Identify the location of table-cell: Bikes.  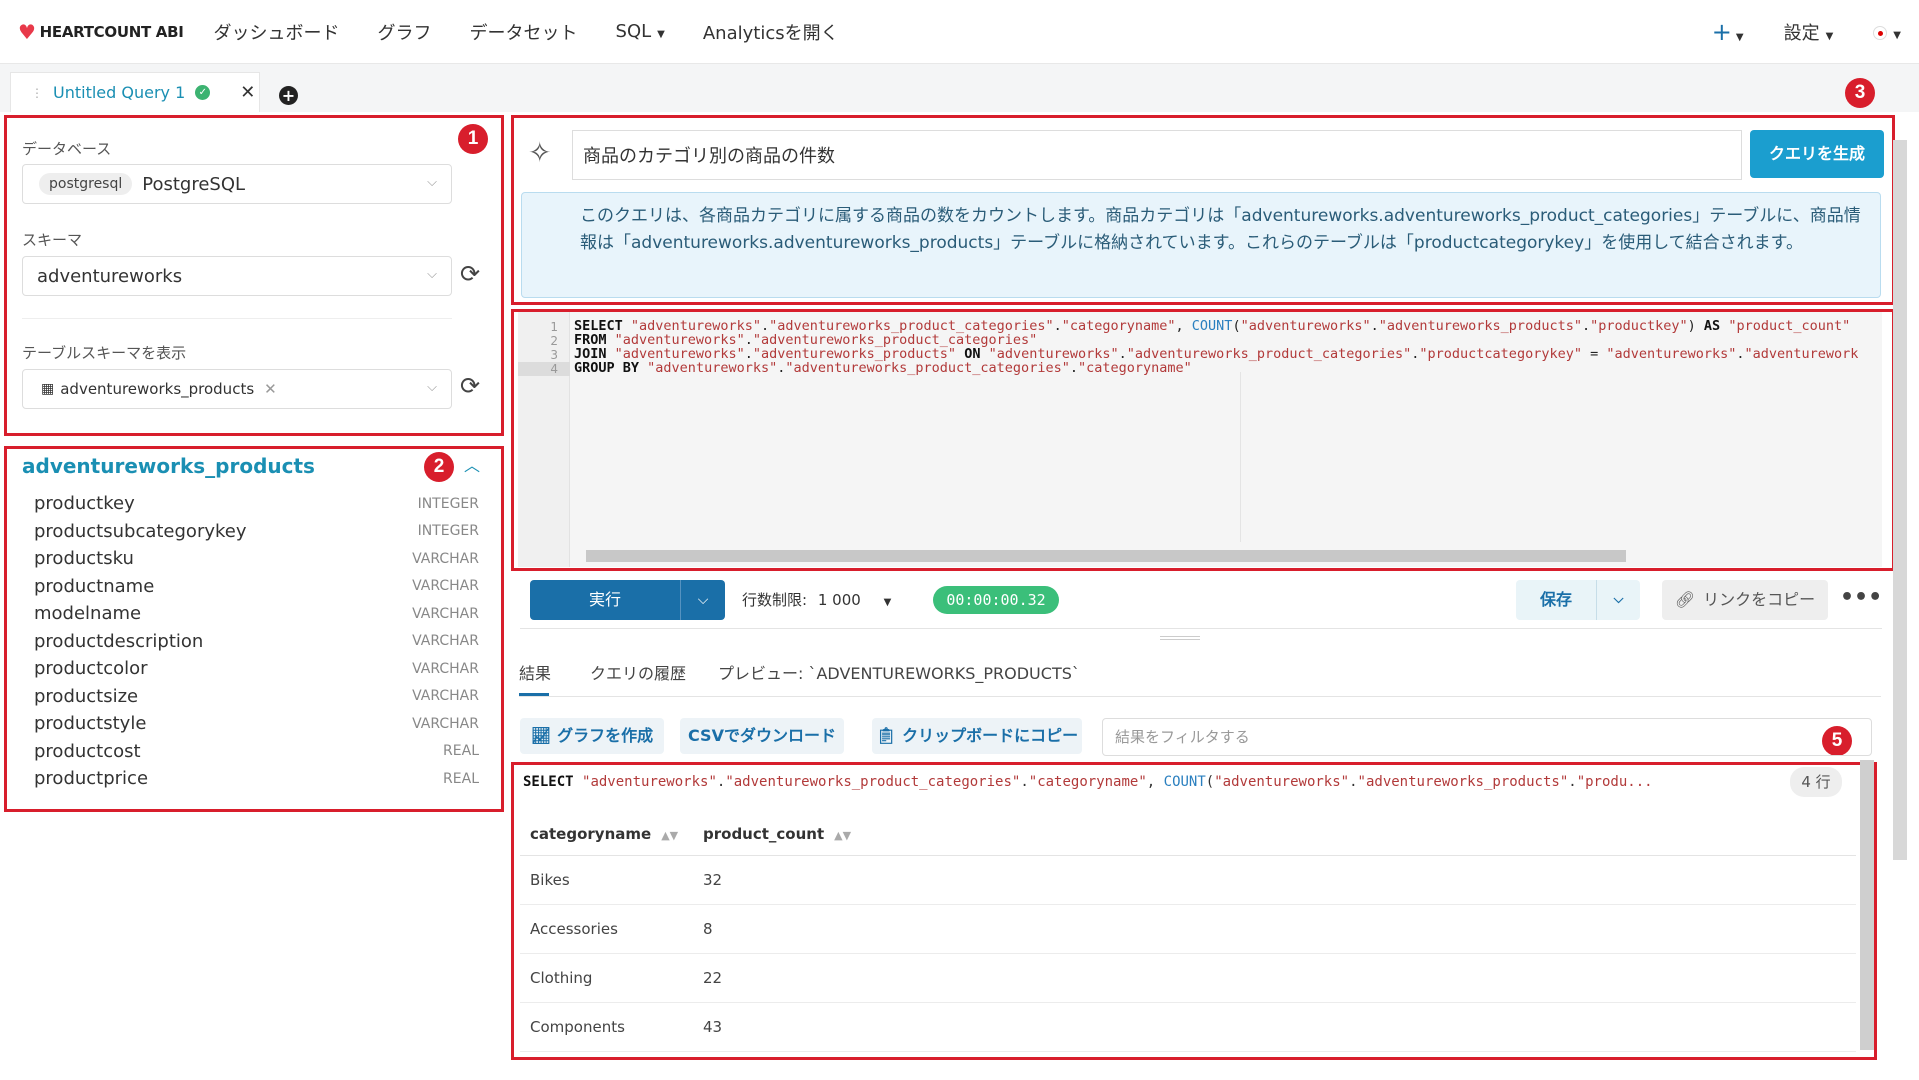
(550, 880).